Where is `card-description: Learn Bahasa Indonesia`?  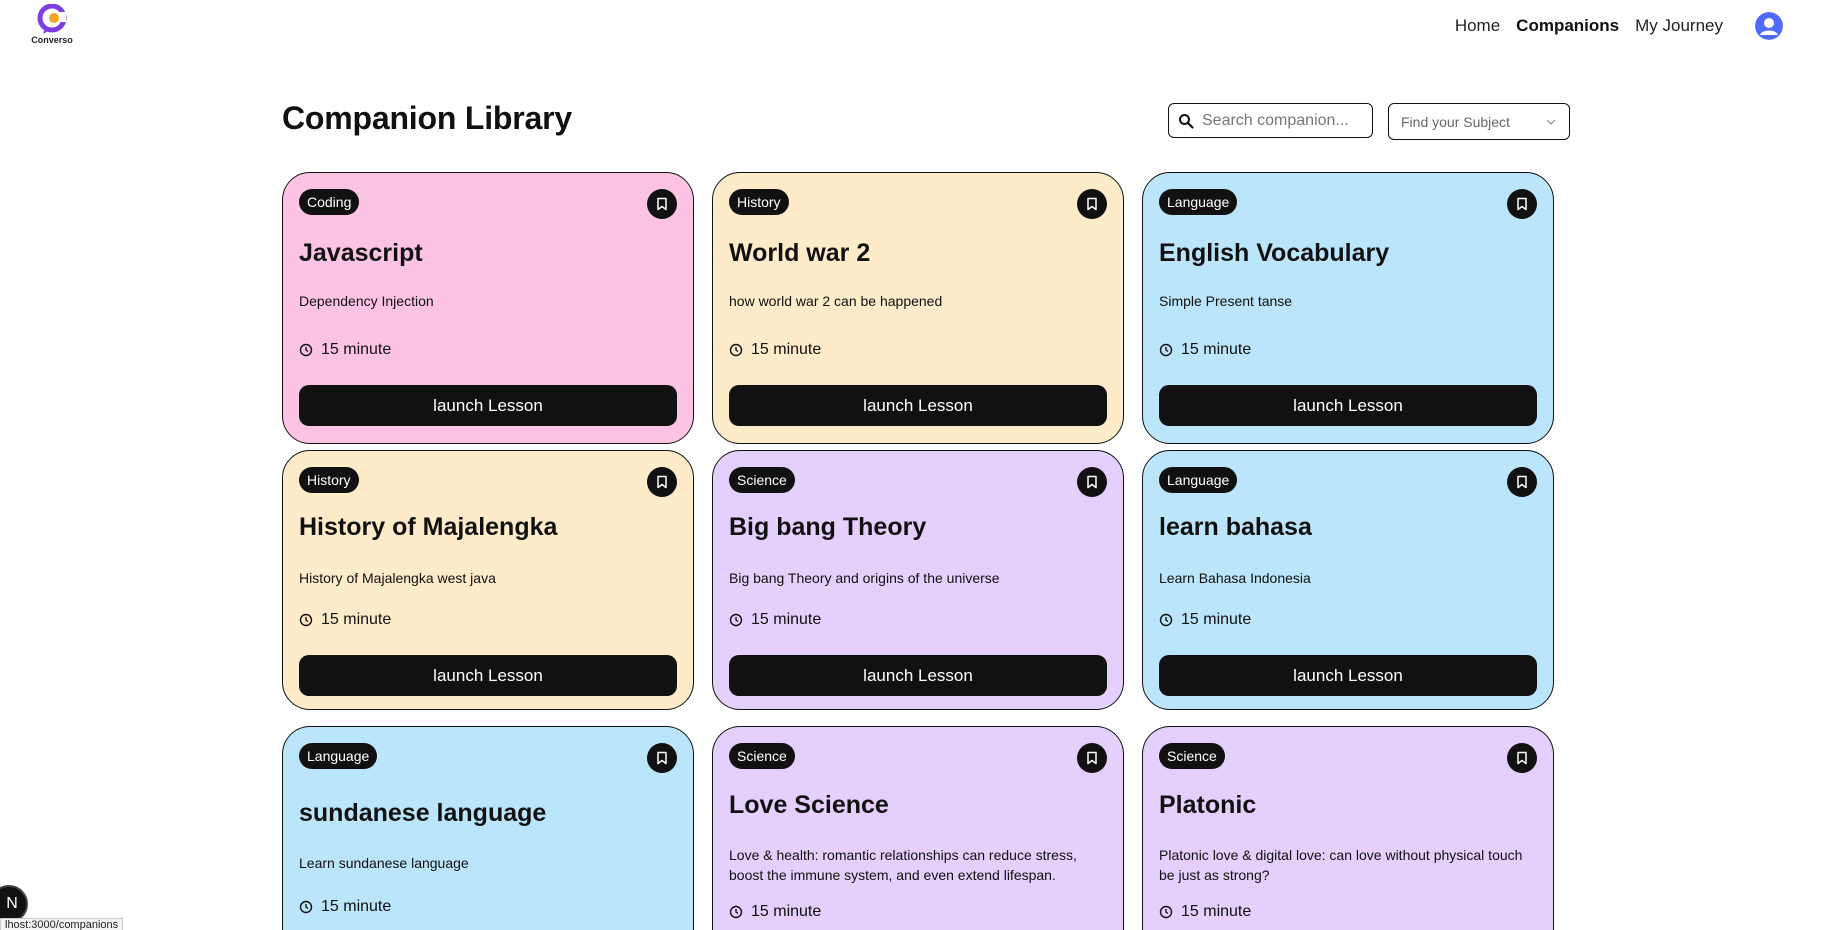
card-description: Learn Bahasa Indonesia is located at coordinates (1235, 578).